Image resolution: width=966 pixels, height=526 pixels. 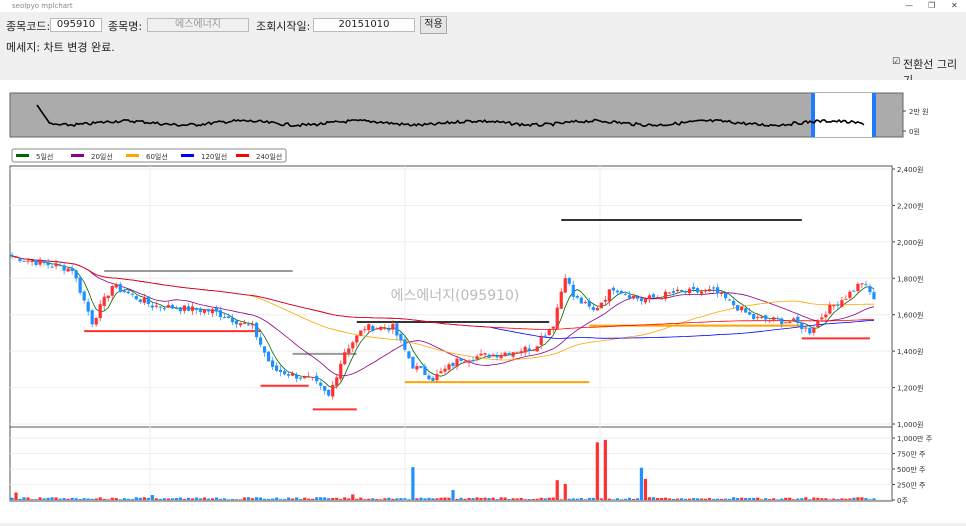 What do you see at coordinates (874, 115) in the screenshot?
I see `overview-right-handle` at bounding box center [874, 115].